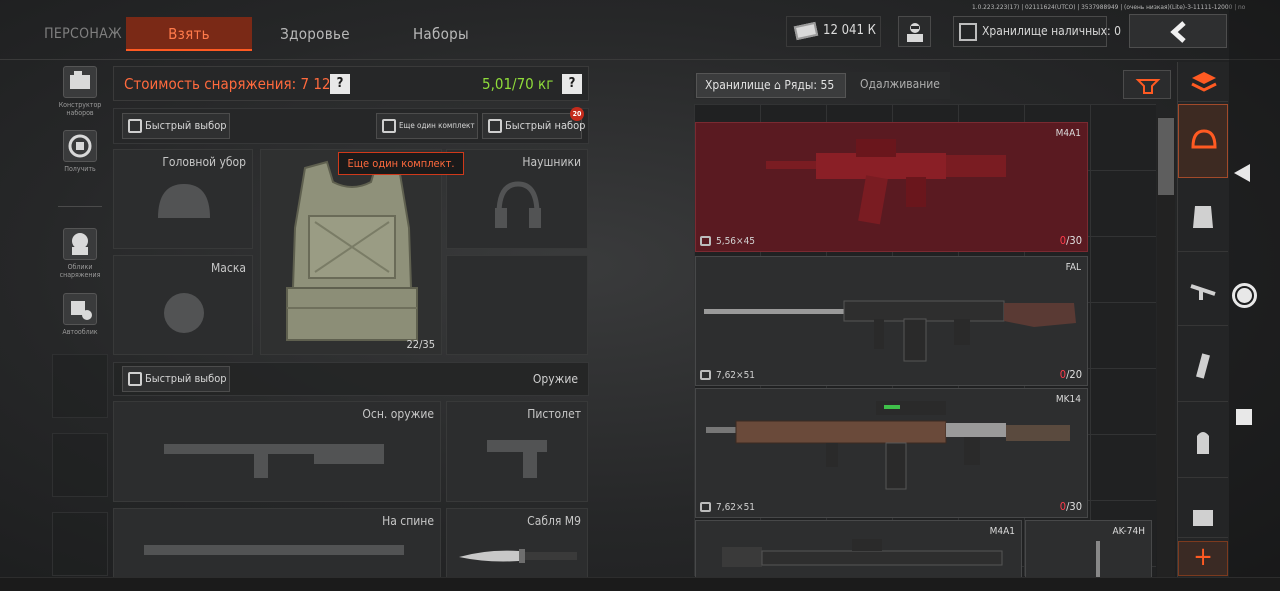  What do you see at coordinates (1166, 156) in the screenshot?
I see `storage-scroll-thumb` at bounding box center [1166, 156].